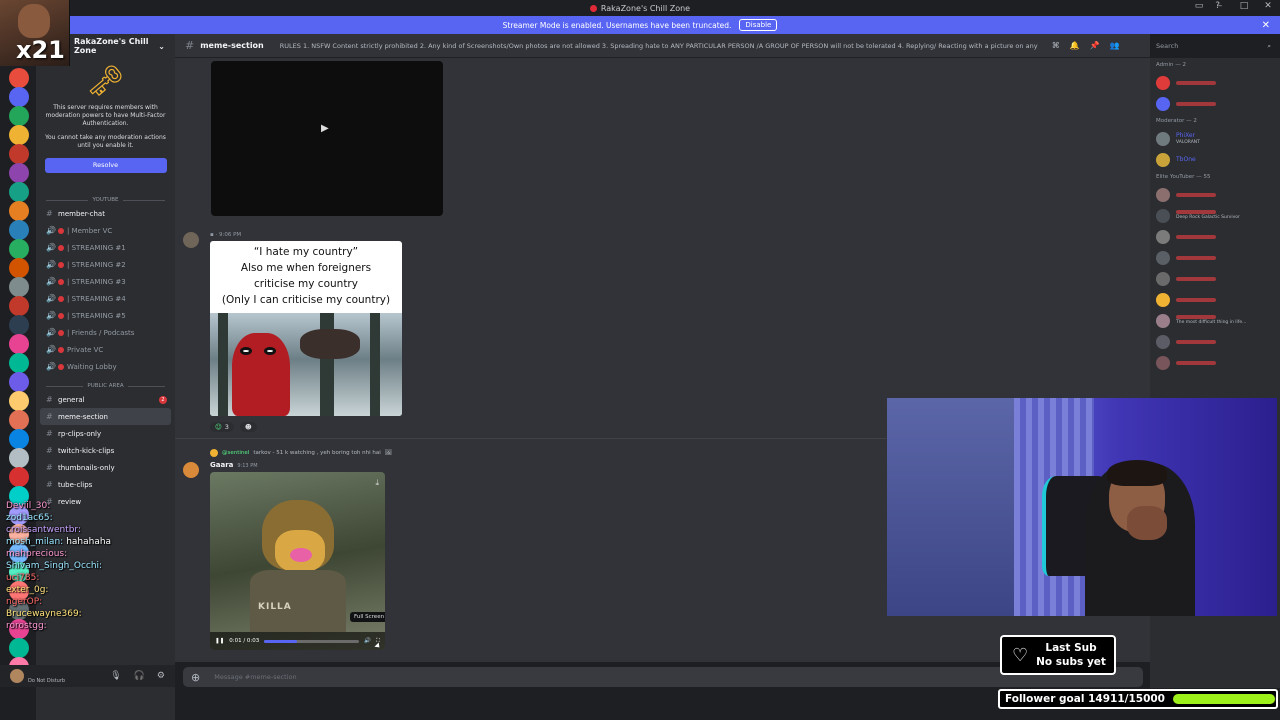 The width and height of the screenshot is (1280, 720). I want to click on video-controls: ❚❚ 0:01 / 0:03 🔊 ⛶, so click(297, 641).